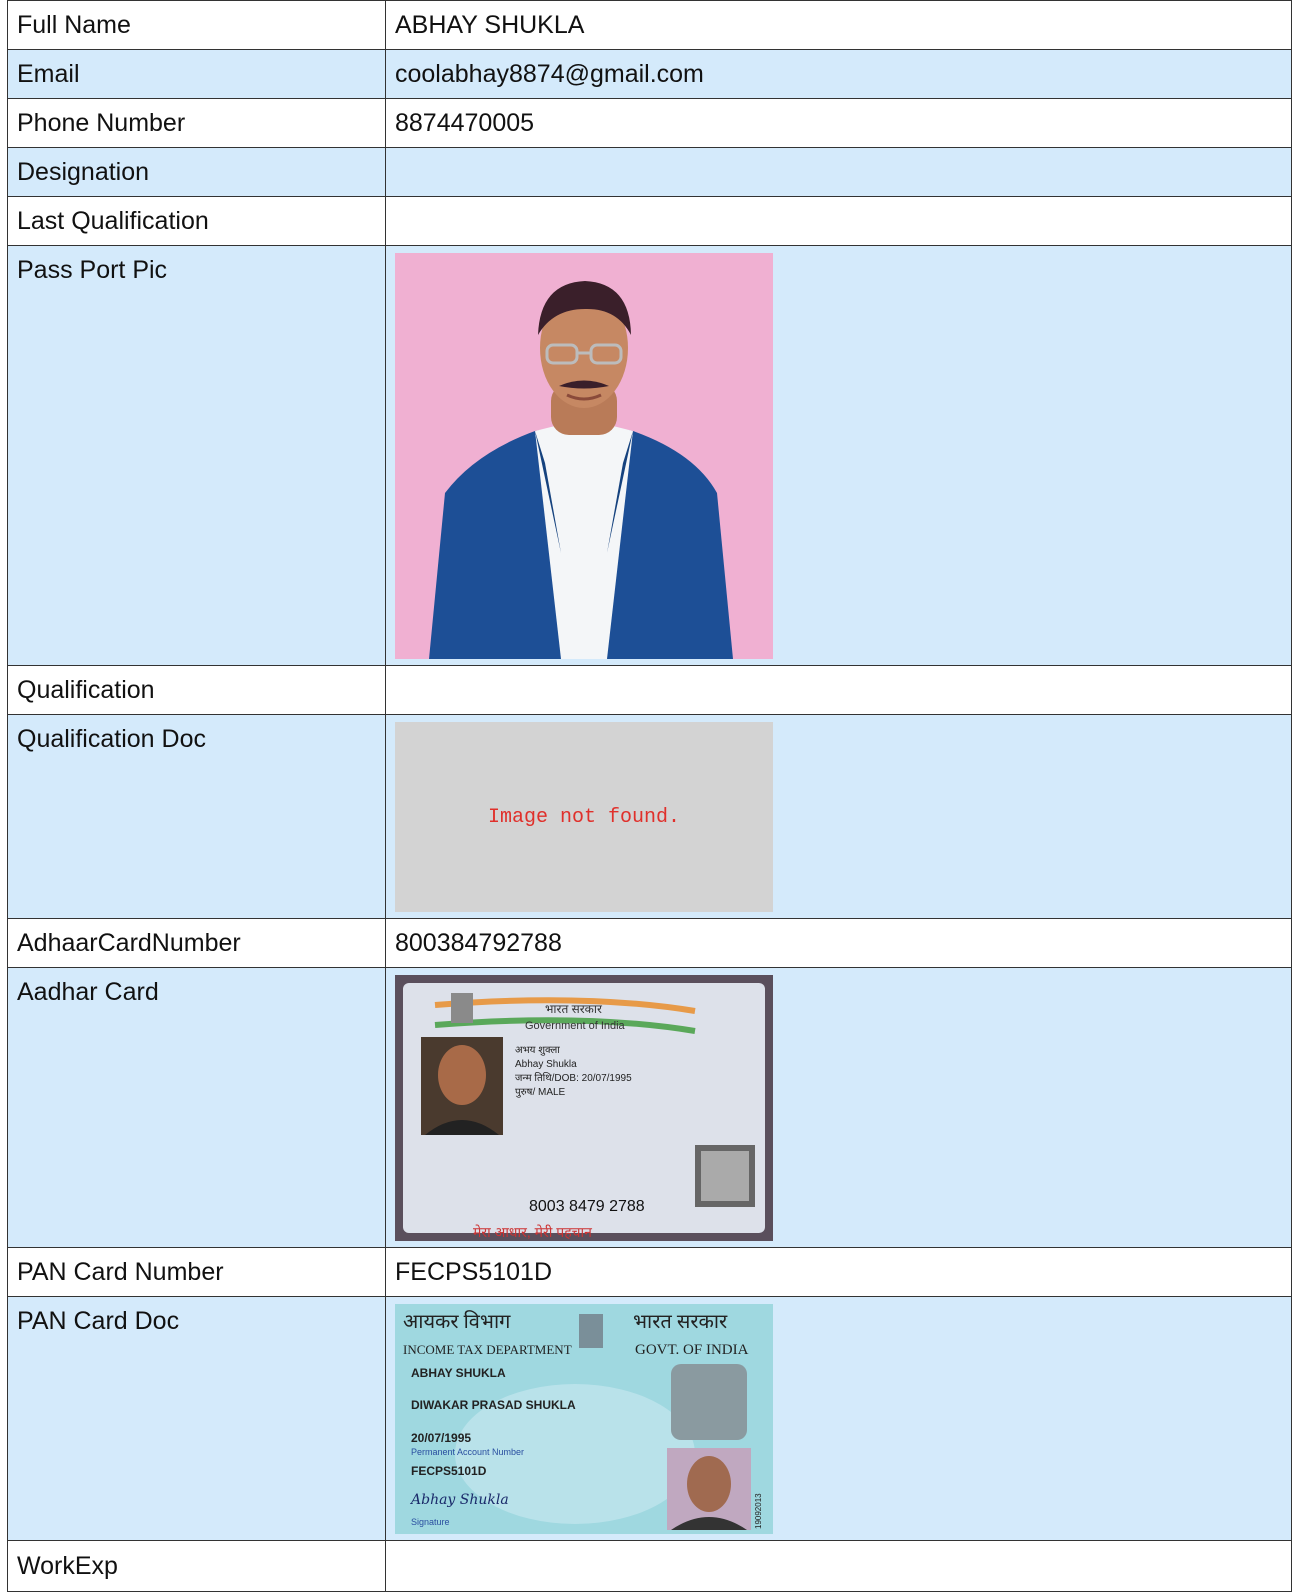 Image resolution: width=1295 pixels, height=1592 pixels. What do you see at coordinates (680, 1322) in the screenshot?
I see `pan-gov-hindi: भारत सरकार` at bounding box center [680, 1322].